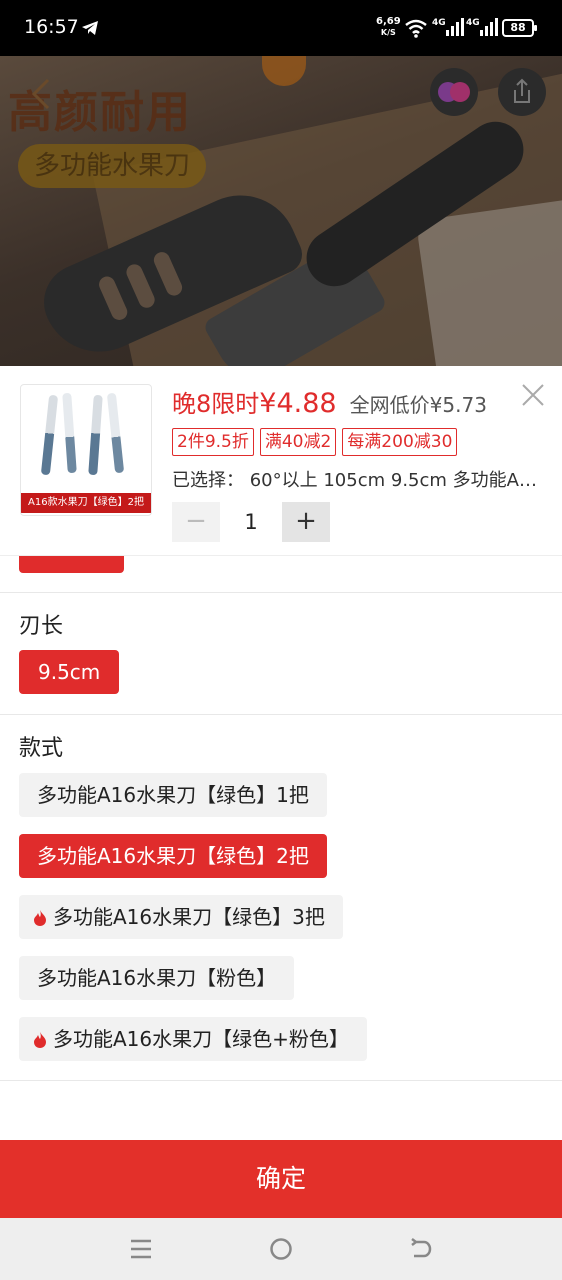 This screenshot has width=562, height=1280. Describe the element at coordinates (418, 405) in the screenshot. I see `reference-price: 全网低价¥5.73` at that location.